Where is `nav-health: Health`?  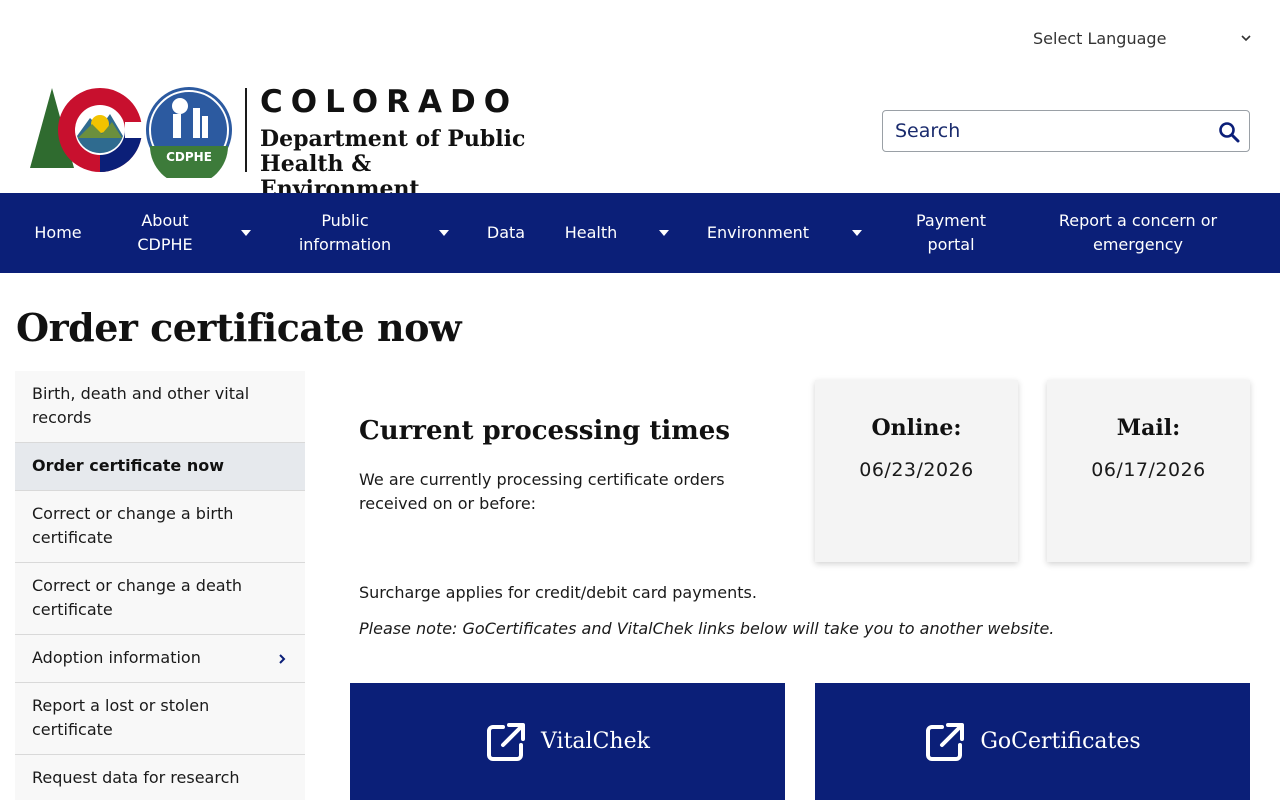
nav-health: Health is located at coordinates (591, 233).